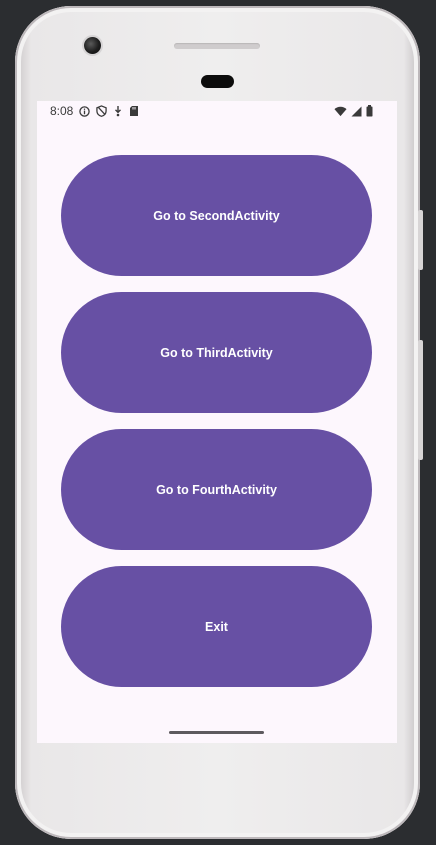 The height and width of the screenshot is (845, 436). I want to click on go-to-fourth-activity-button: Go to FourthActivity, so click(216, 489).